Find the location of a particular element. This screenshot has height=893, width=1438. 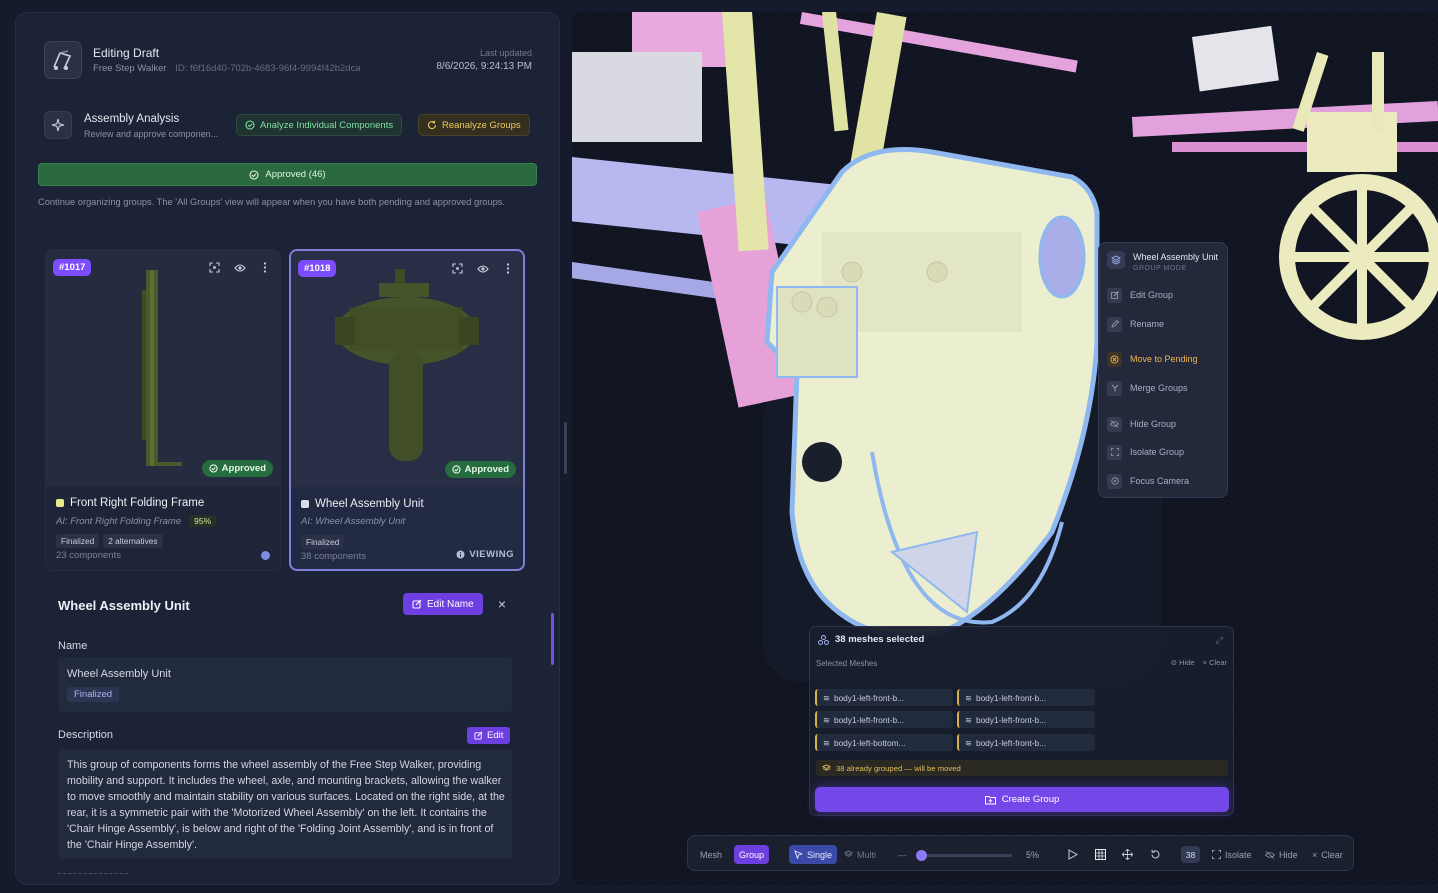

scrollbar is located at coordinates (552, 639).